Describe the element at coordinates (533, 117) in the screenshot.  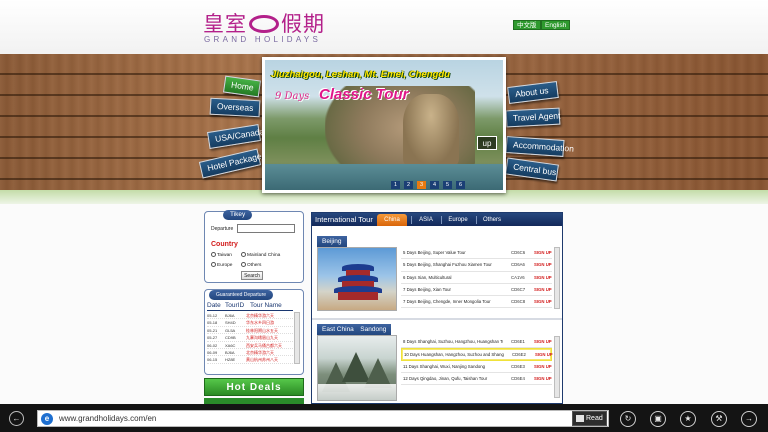
I see `nav-travel-agent: Travel Agent` at that location.